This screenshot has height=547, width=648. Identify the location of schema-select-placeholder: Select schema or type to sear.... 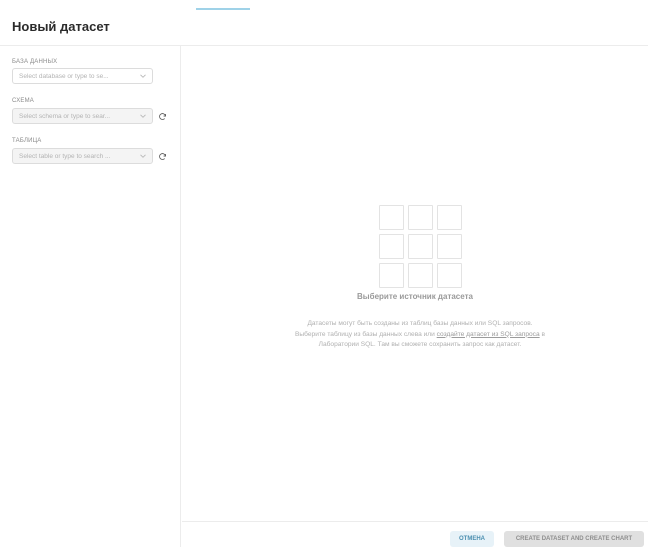
(65, 116).